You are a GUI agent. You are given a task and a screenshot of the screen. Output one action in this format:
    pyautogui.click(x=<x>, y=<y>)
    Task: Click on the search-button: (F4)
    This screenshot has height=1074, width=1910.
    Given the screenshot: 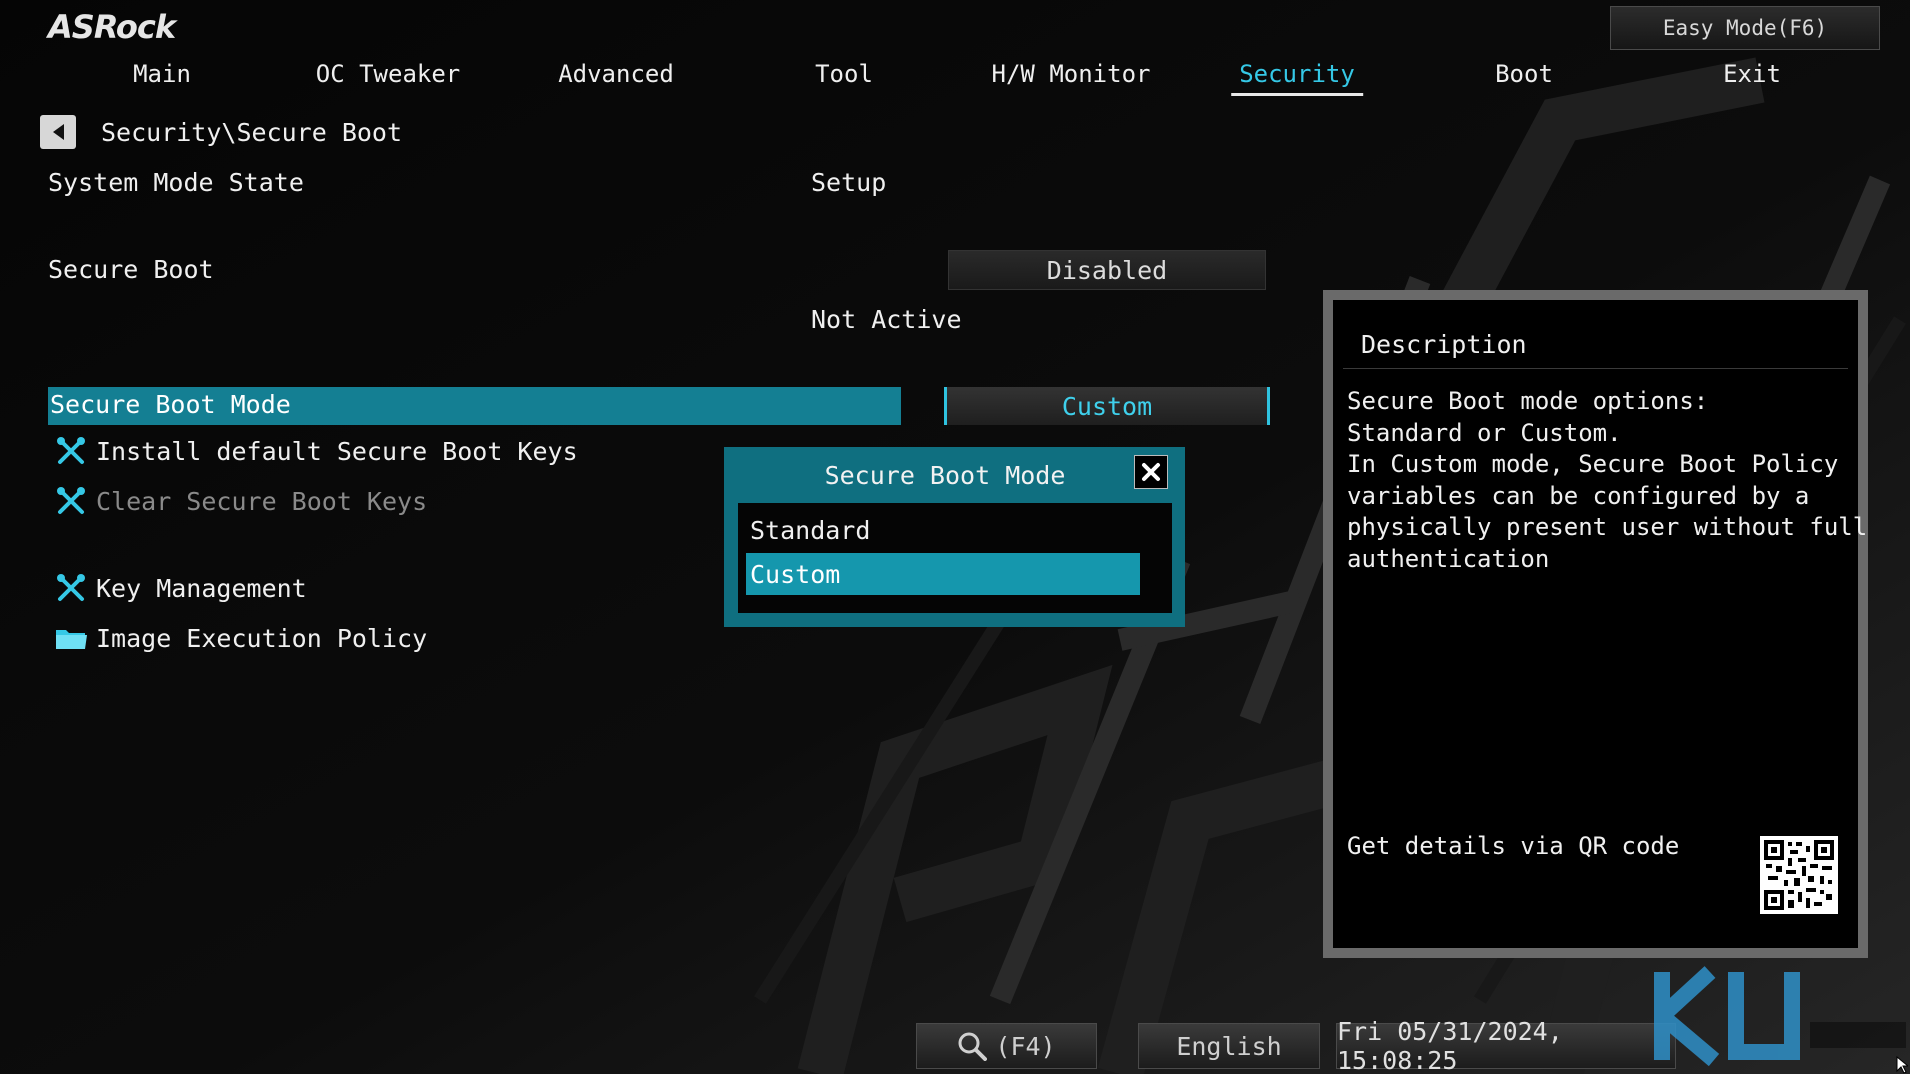 What is the action you would take?
    pyautogui.click(x=1006, y=1046)
    